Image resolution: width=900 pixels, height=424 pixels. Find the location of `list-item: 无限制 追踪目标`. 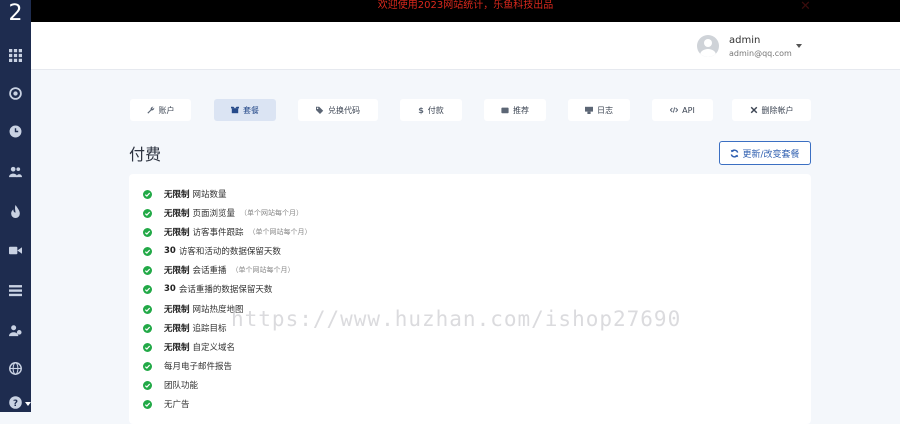

list-item: 无限制 追踪目标 is located at coordinates (185, 328).